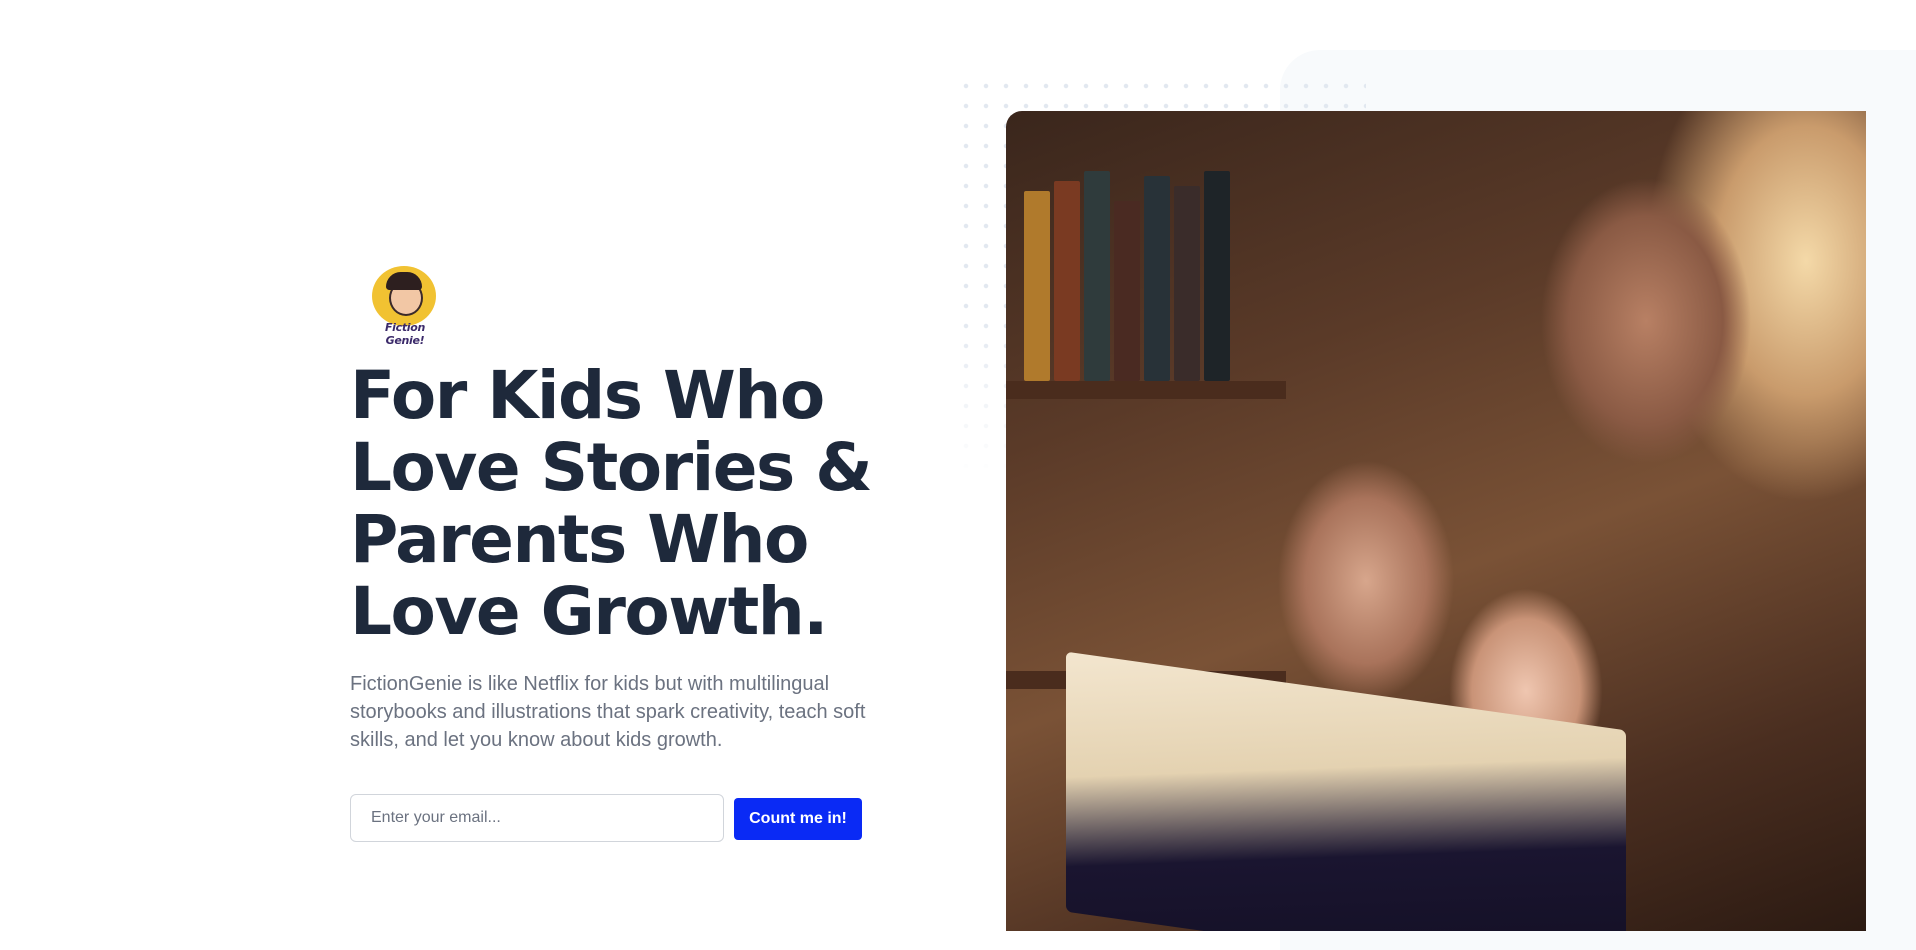 This screenshot has height=950, width=1916. Describe the element at coordinates (1146, 390) in the screenshot. I see `bookshelf-board` at that location.